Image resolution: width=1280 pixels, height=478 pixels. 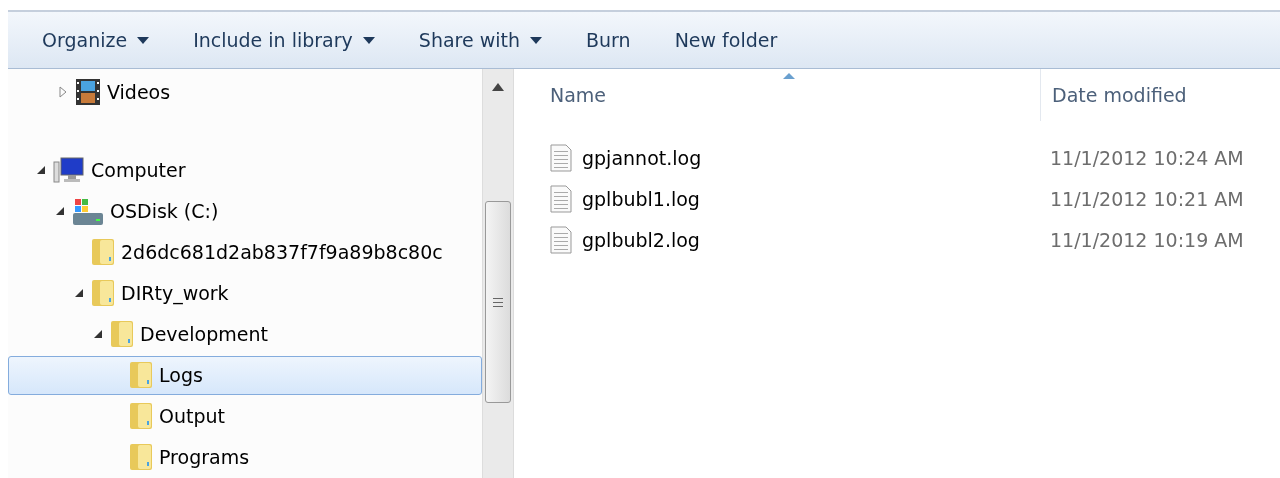 I want to click on scrollbar, so click(x=498, y=273).